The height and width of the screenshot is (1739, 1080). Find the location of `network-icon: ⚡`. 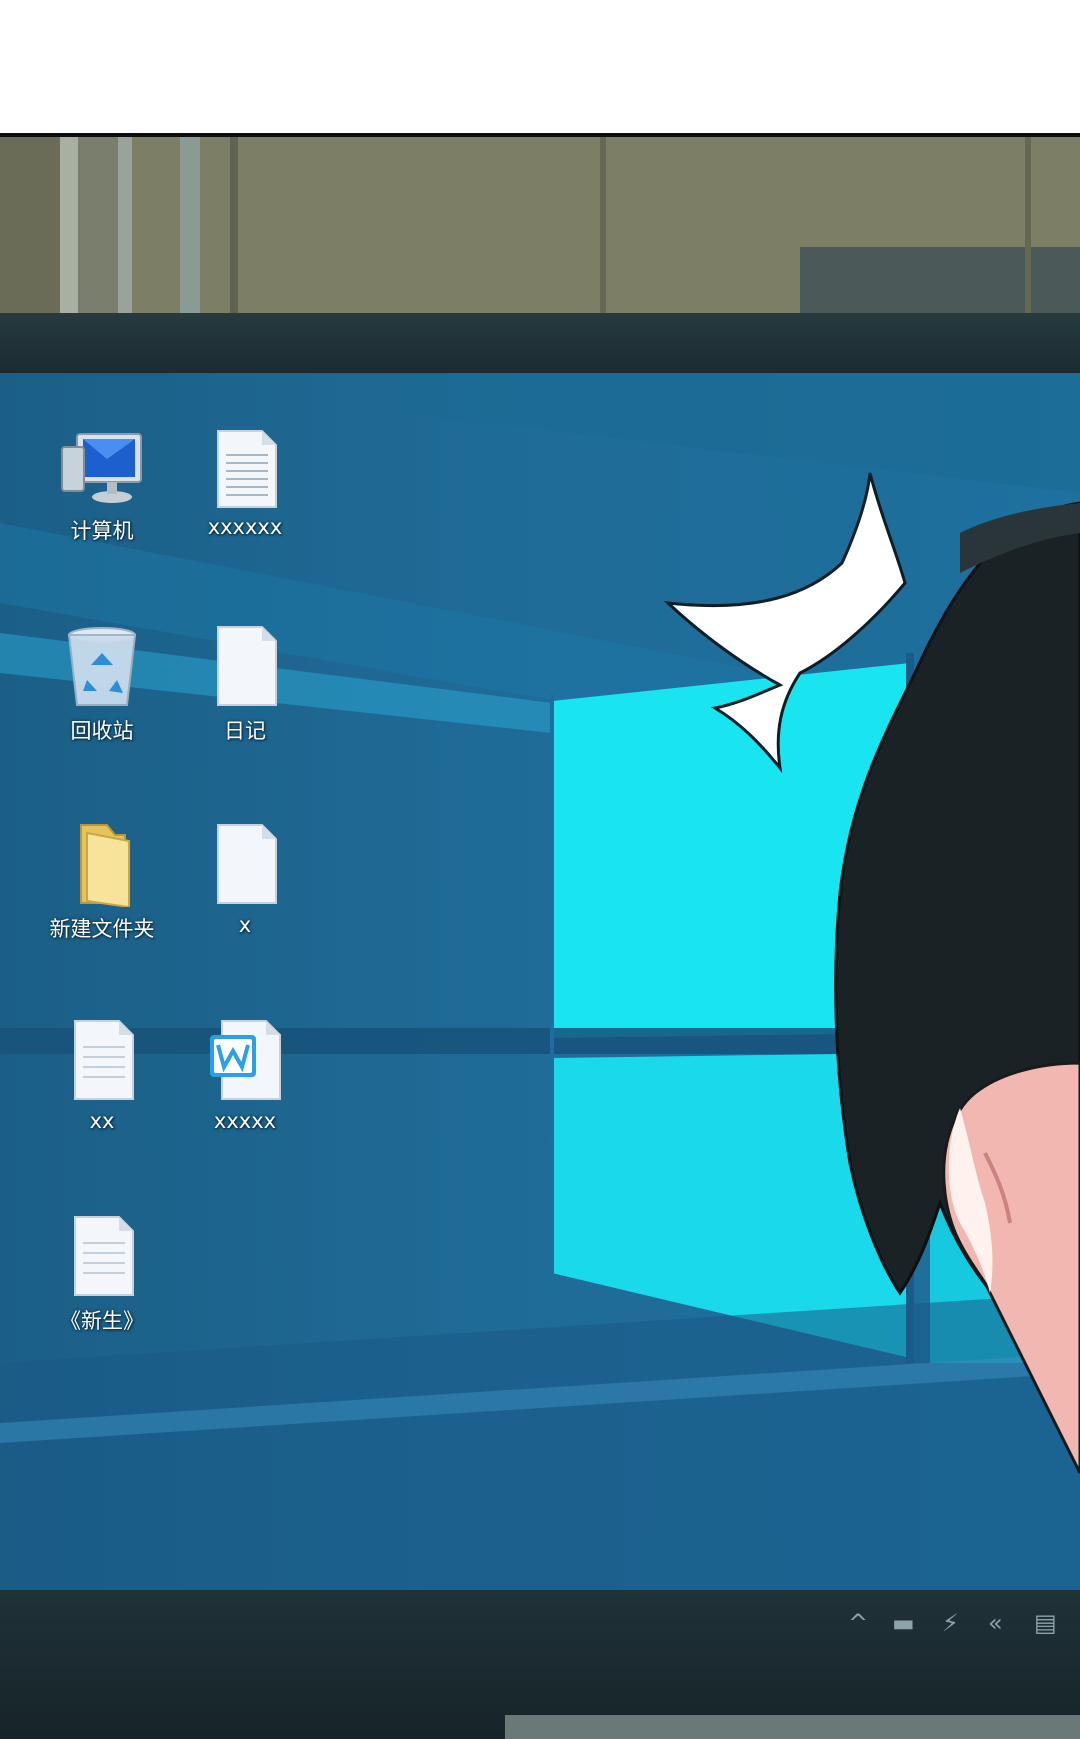

network-icon: ⚡ is located at coordinates (950, 1623).